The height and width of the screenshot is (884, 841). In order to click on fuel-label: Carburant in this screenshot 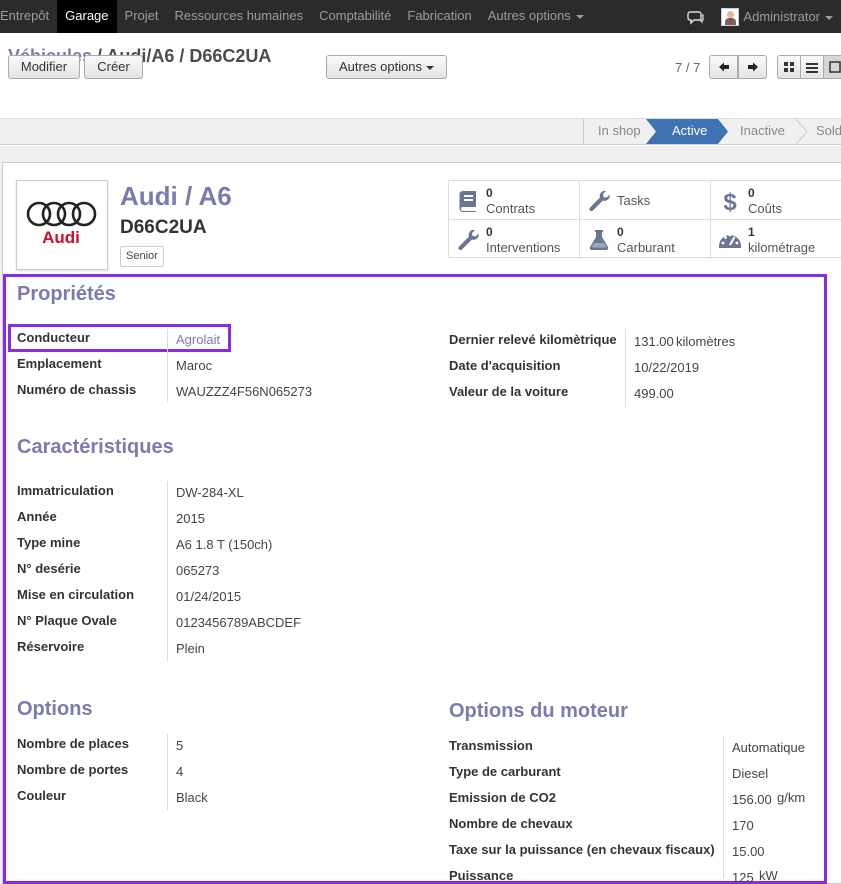, I will do `click(646, 247)`.